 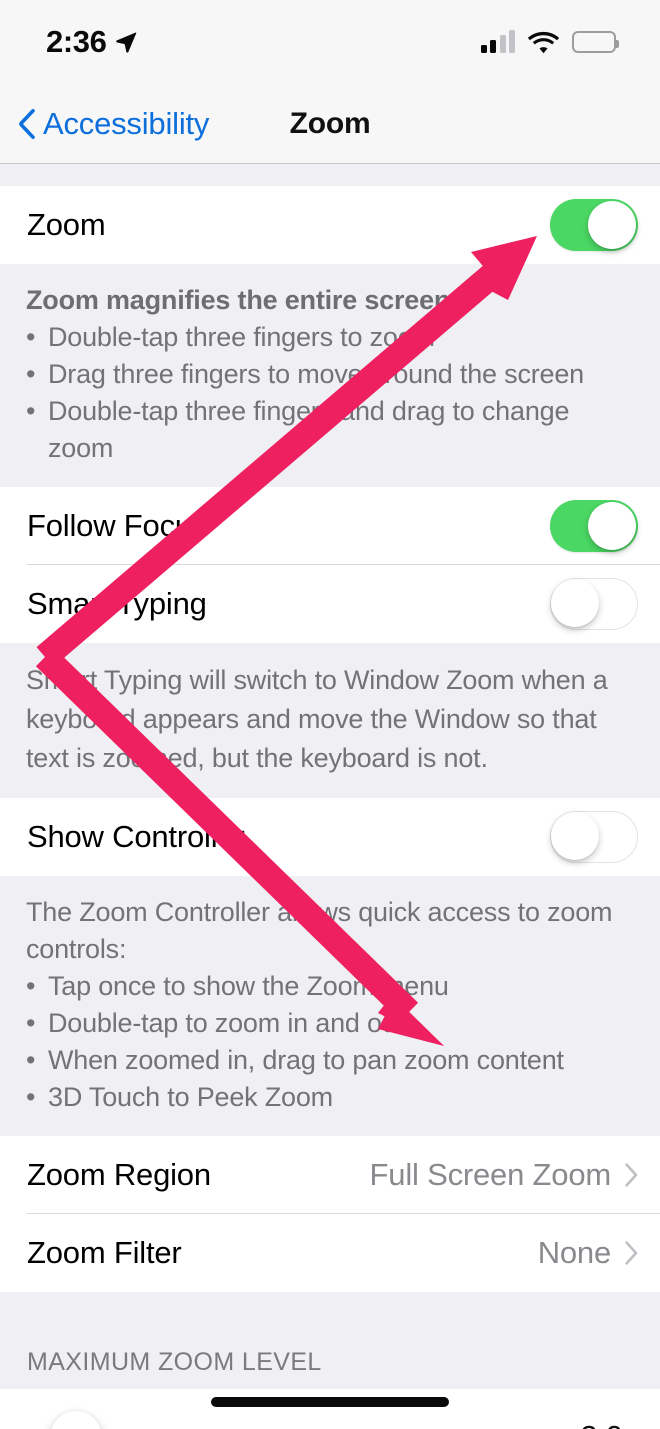 I want to click on zoom-filter-label: Zoom Filter, so click(x=104, y=1252).